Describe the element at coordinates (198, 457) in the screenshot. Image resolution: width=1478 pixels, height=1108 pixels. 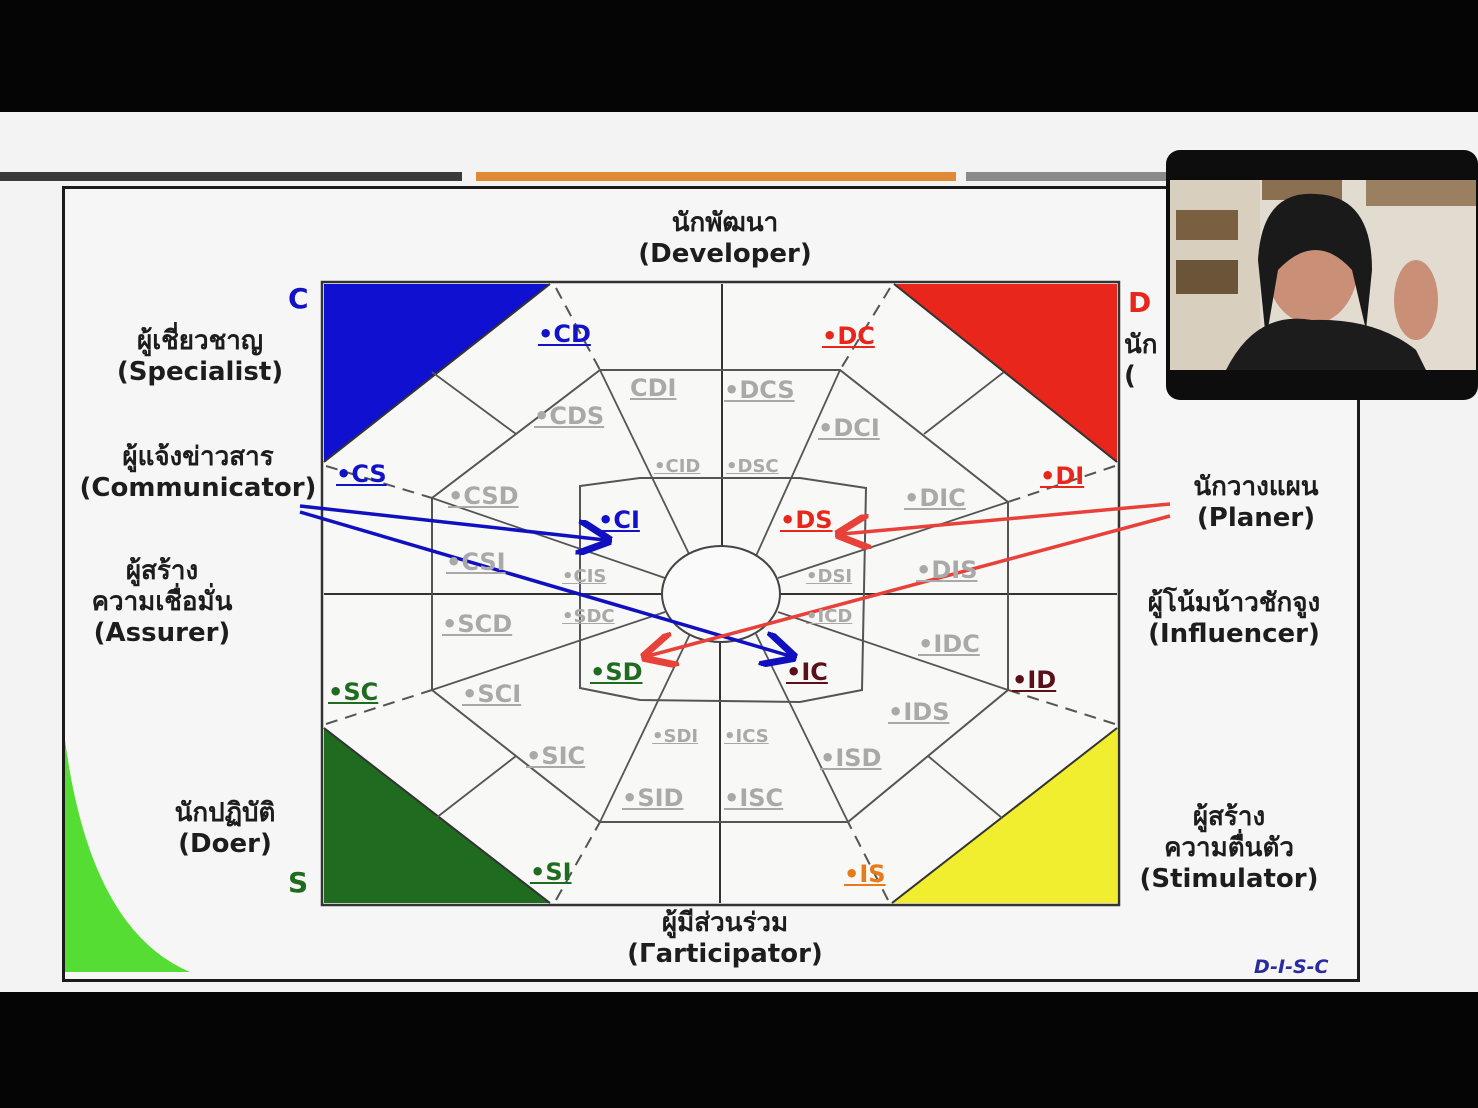
I see `communicator-thai: ผู้แจ้งข่าวสาร` at that location.